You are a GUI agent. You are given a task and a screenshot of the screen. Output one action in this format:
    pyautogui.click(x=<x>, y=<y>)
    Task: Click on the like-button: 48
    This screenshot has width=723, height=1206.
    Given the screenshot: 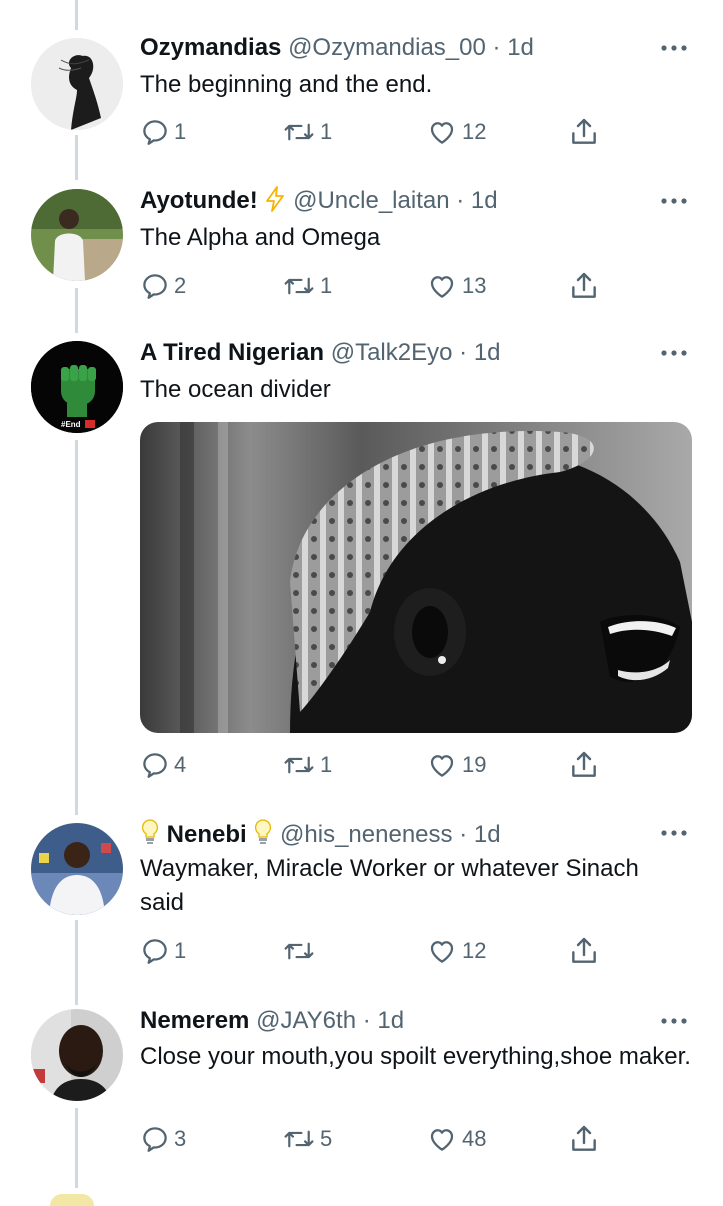 What is the action you would take?
    pyautogui.click(x=456, y=1139)
    